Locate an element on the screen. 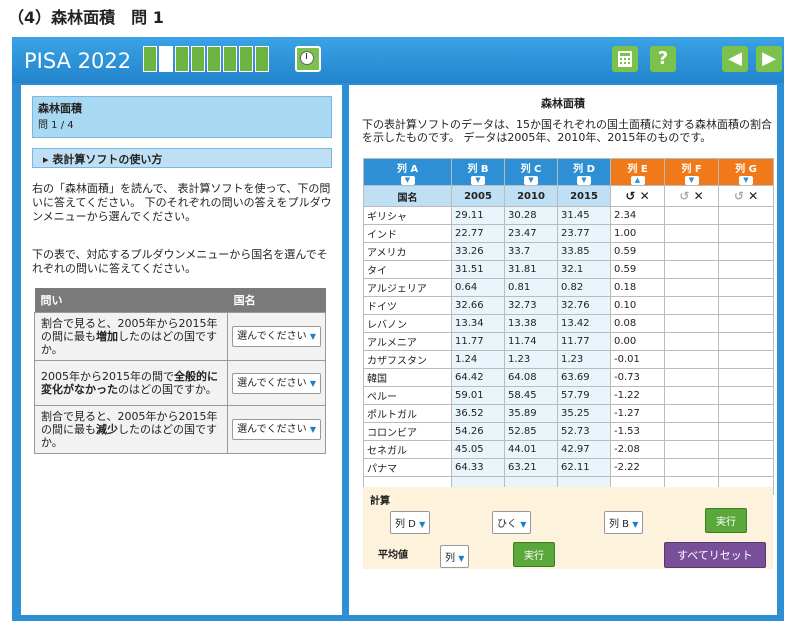  column-header-c: 列 C ▼ is located at coordinates (531, 172).